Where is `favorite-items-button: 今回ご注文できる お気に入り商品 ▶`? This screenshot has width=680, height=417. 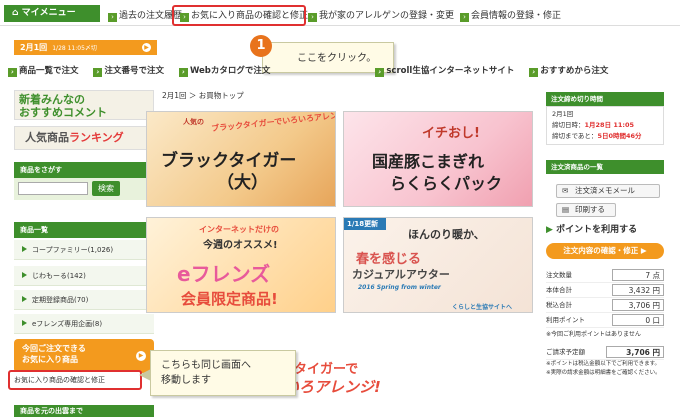 favorite-items-button: 今回ご注文できる お気に入り商品 ▶ is located at coordinates (84, 356).